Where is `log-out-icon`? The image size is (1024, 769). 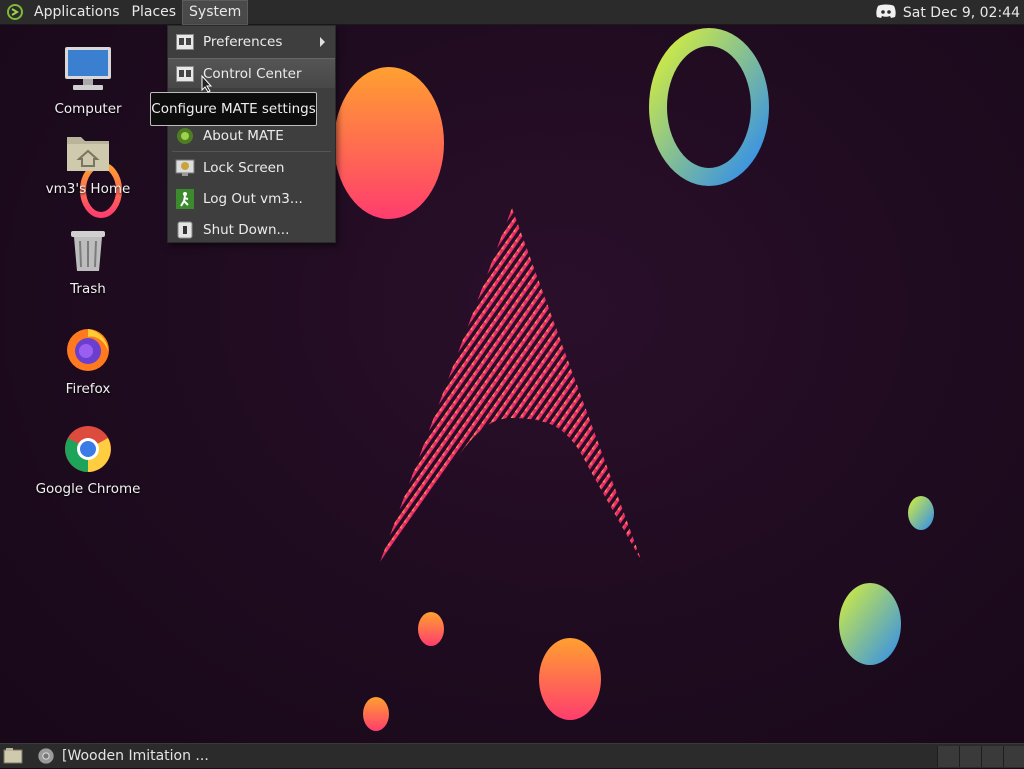
log-out-icon is located at coordinates (185, 199).